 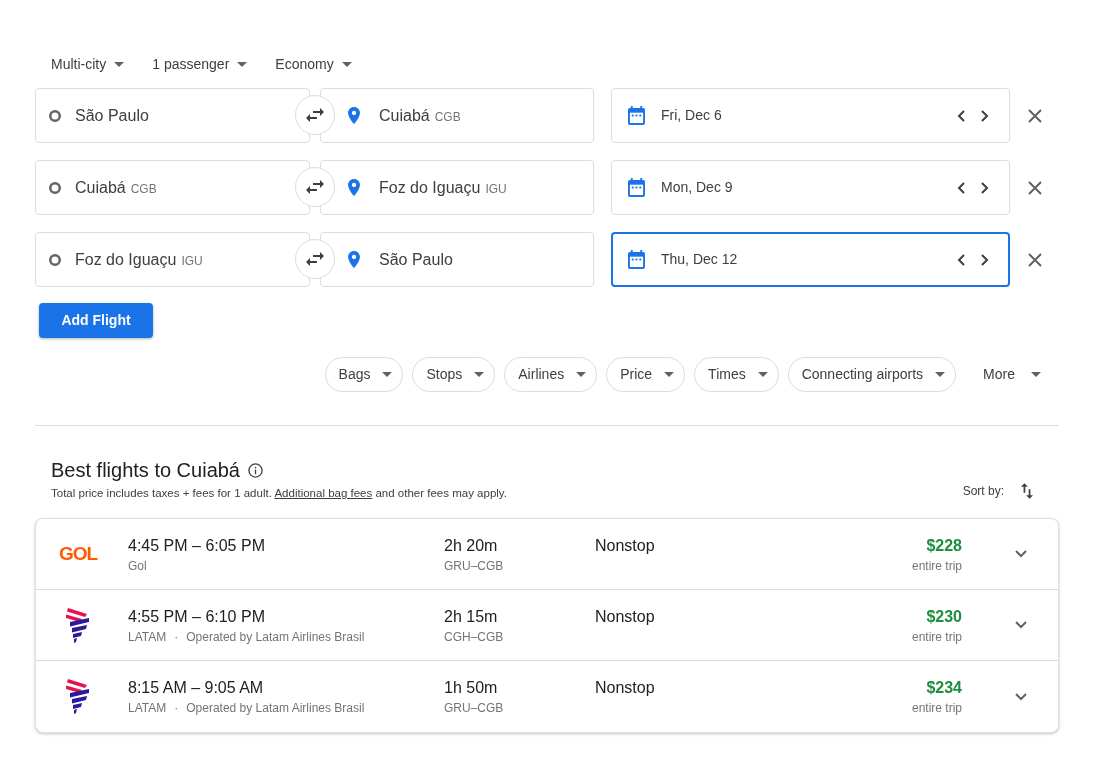 What do you see at coordinates (311, 64) in the screenshot?
I see `dropdown-button: Economy` at bounding box center [311, 64].